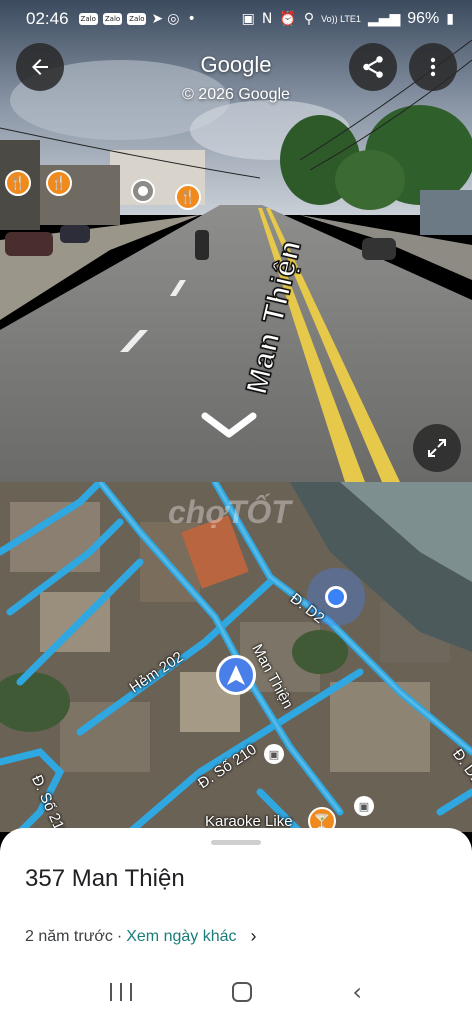 This screenshot has width=472, height=1024. Describe the element at coordinates (236, 675) in the screenshot. I see `navigation-arrow-icon` at that location.